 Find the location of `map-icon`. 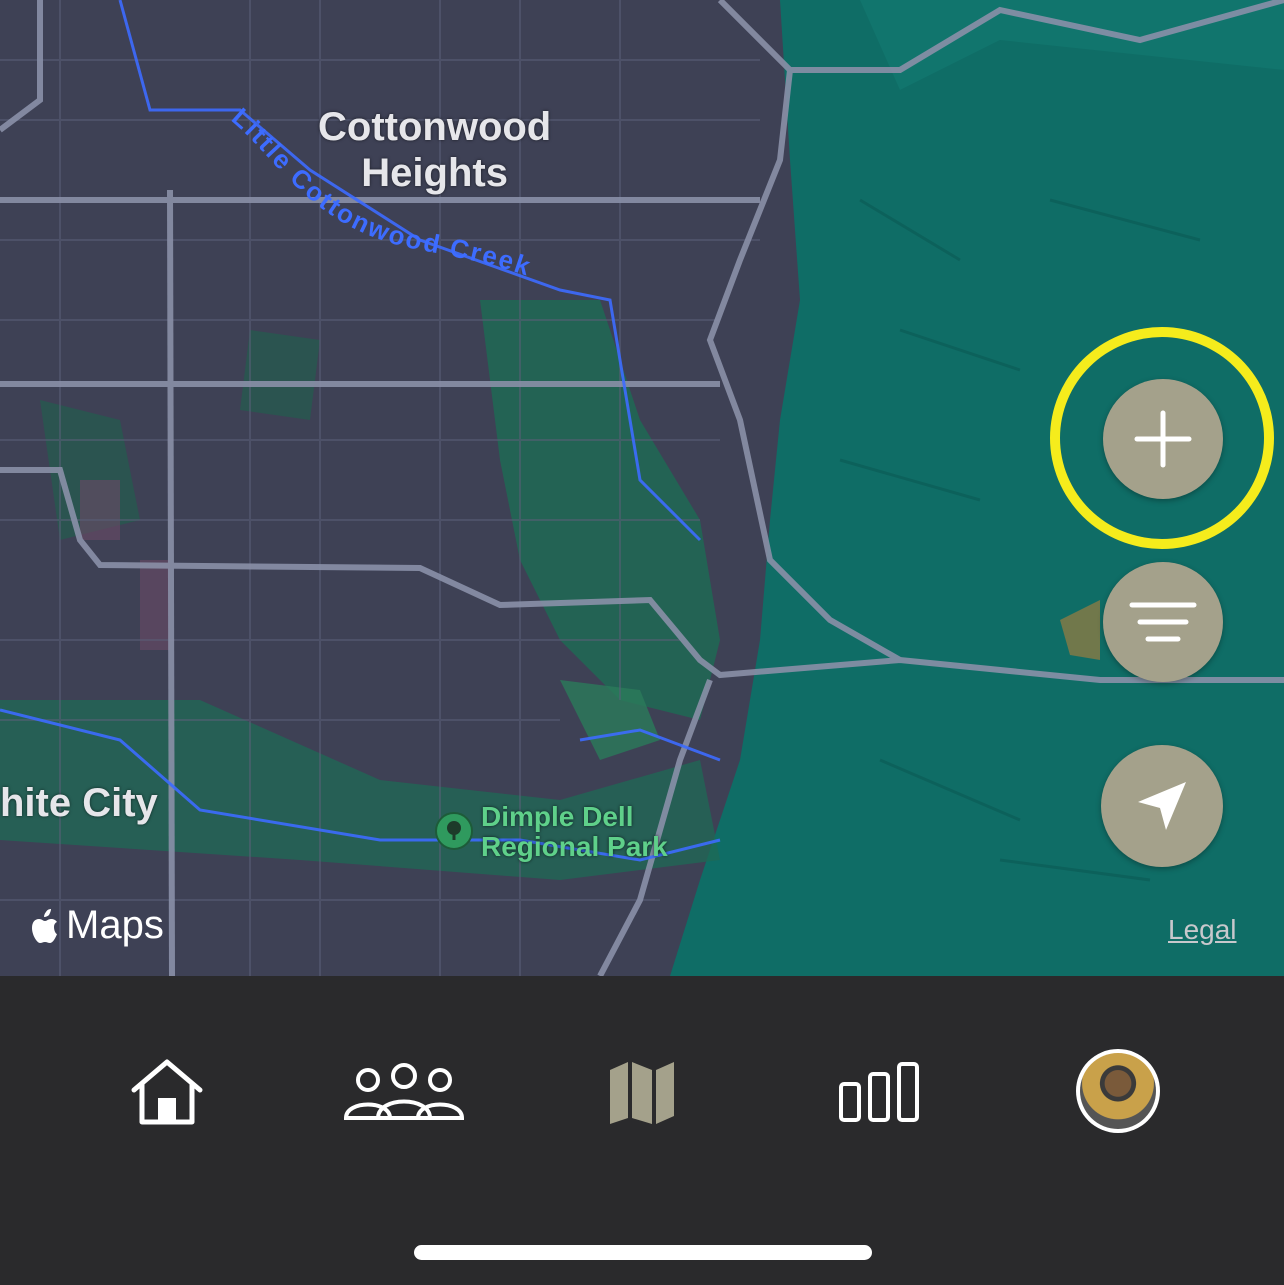

map-icon is located at coordinates (642, 1093).